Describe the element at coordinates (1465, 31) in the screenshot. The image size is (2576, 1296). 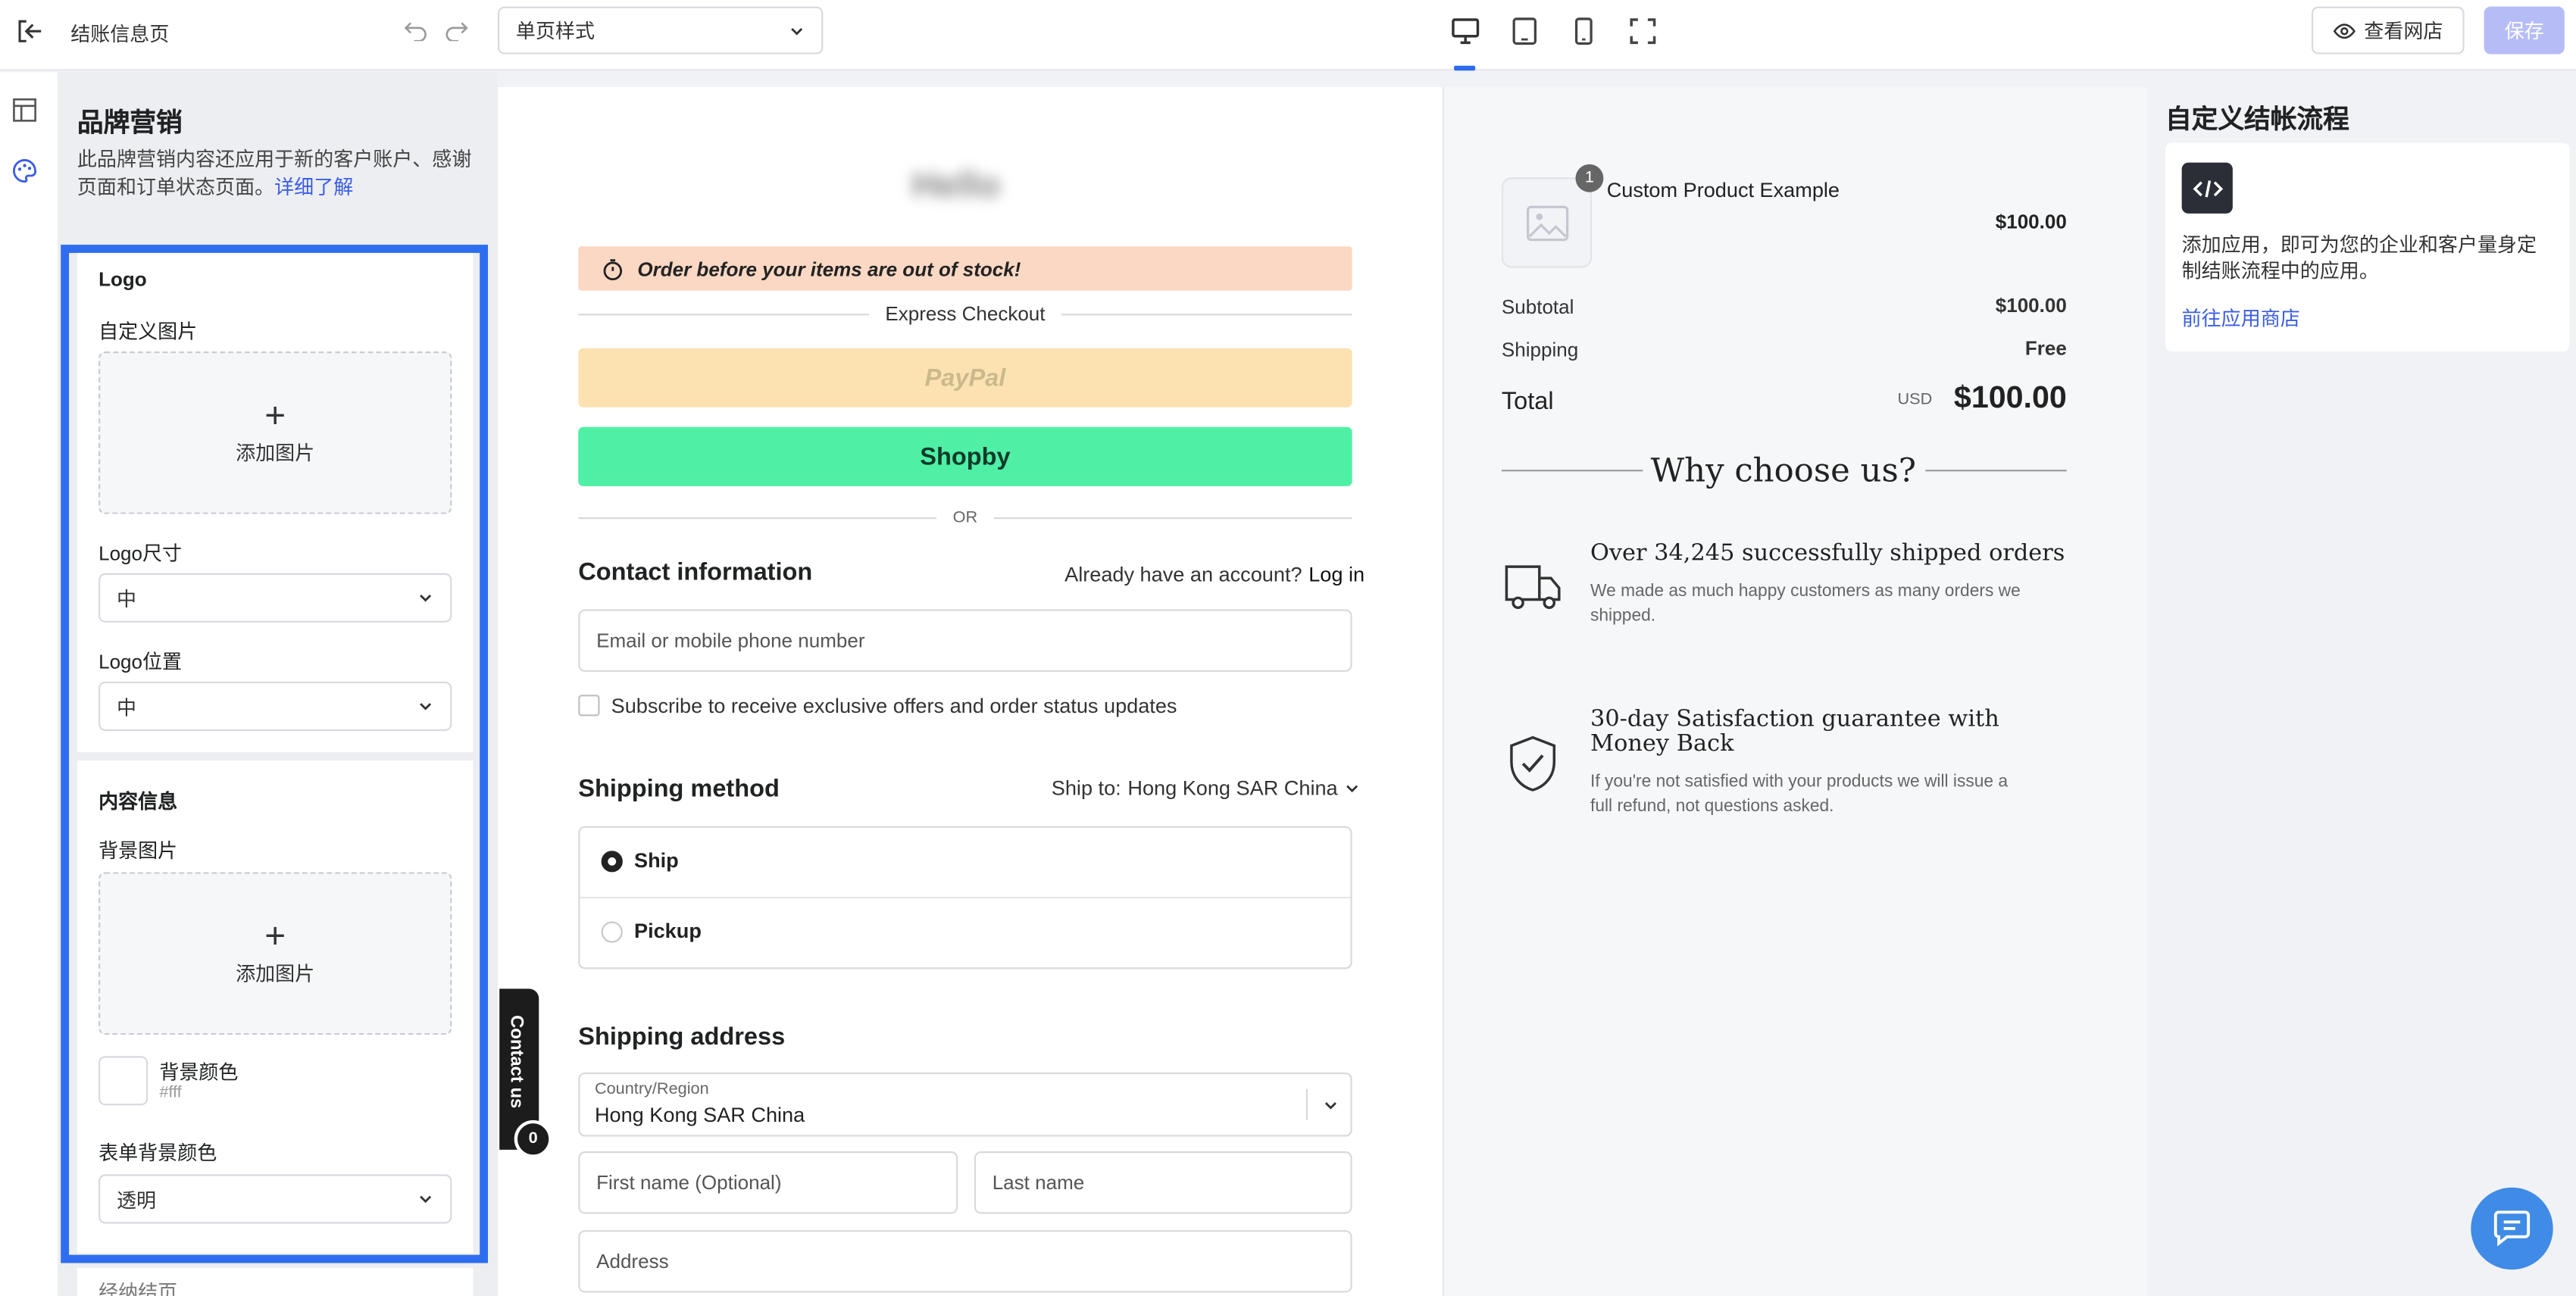
I see `desktop-view-icon` at that location.